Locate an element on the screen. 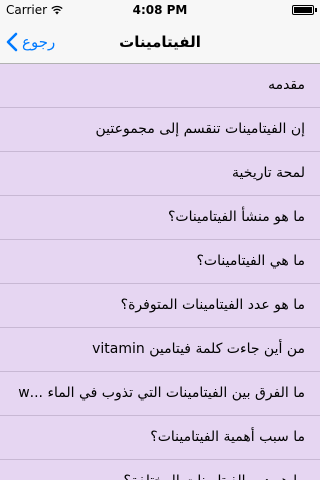 The image size is (320, 480). list-item-label: من أين جاءت كلمة فيتامين vitamin is located at coordinates (198, 349).